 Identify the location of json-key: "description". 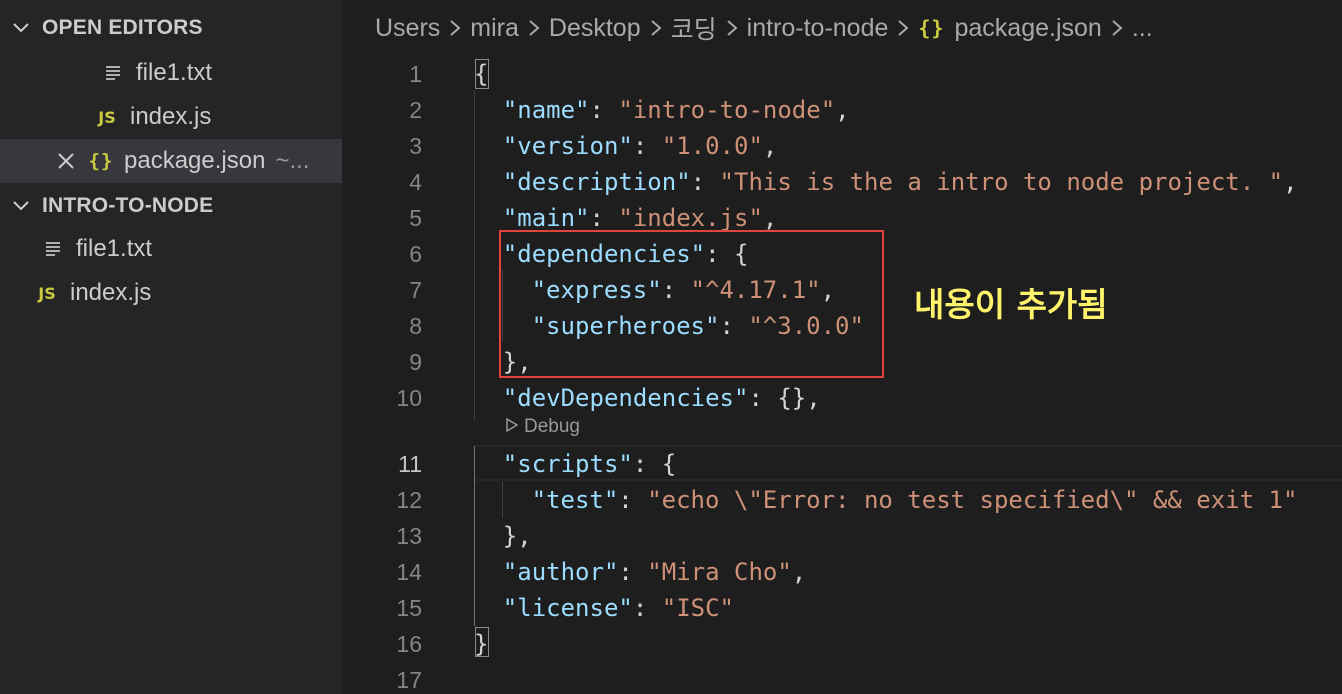
(596, 182).